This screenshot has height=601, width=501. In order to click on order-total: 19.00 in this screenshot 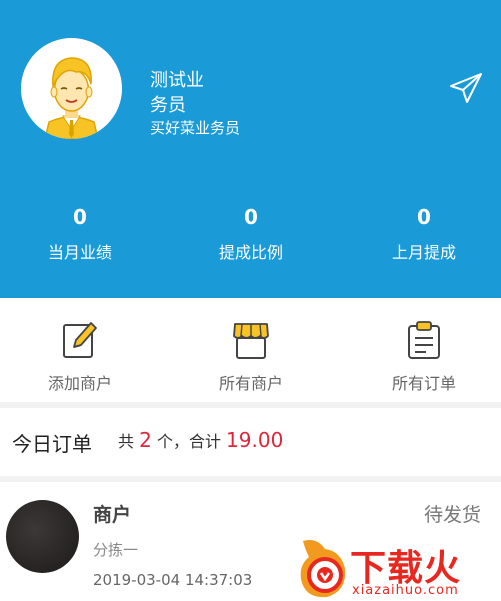, I will do `click(255, 440)`.